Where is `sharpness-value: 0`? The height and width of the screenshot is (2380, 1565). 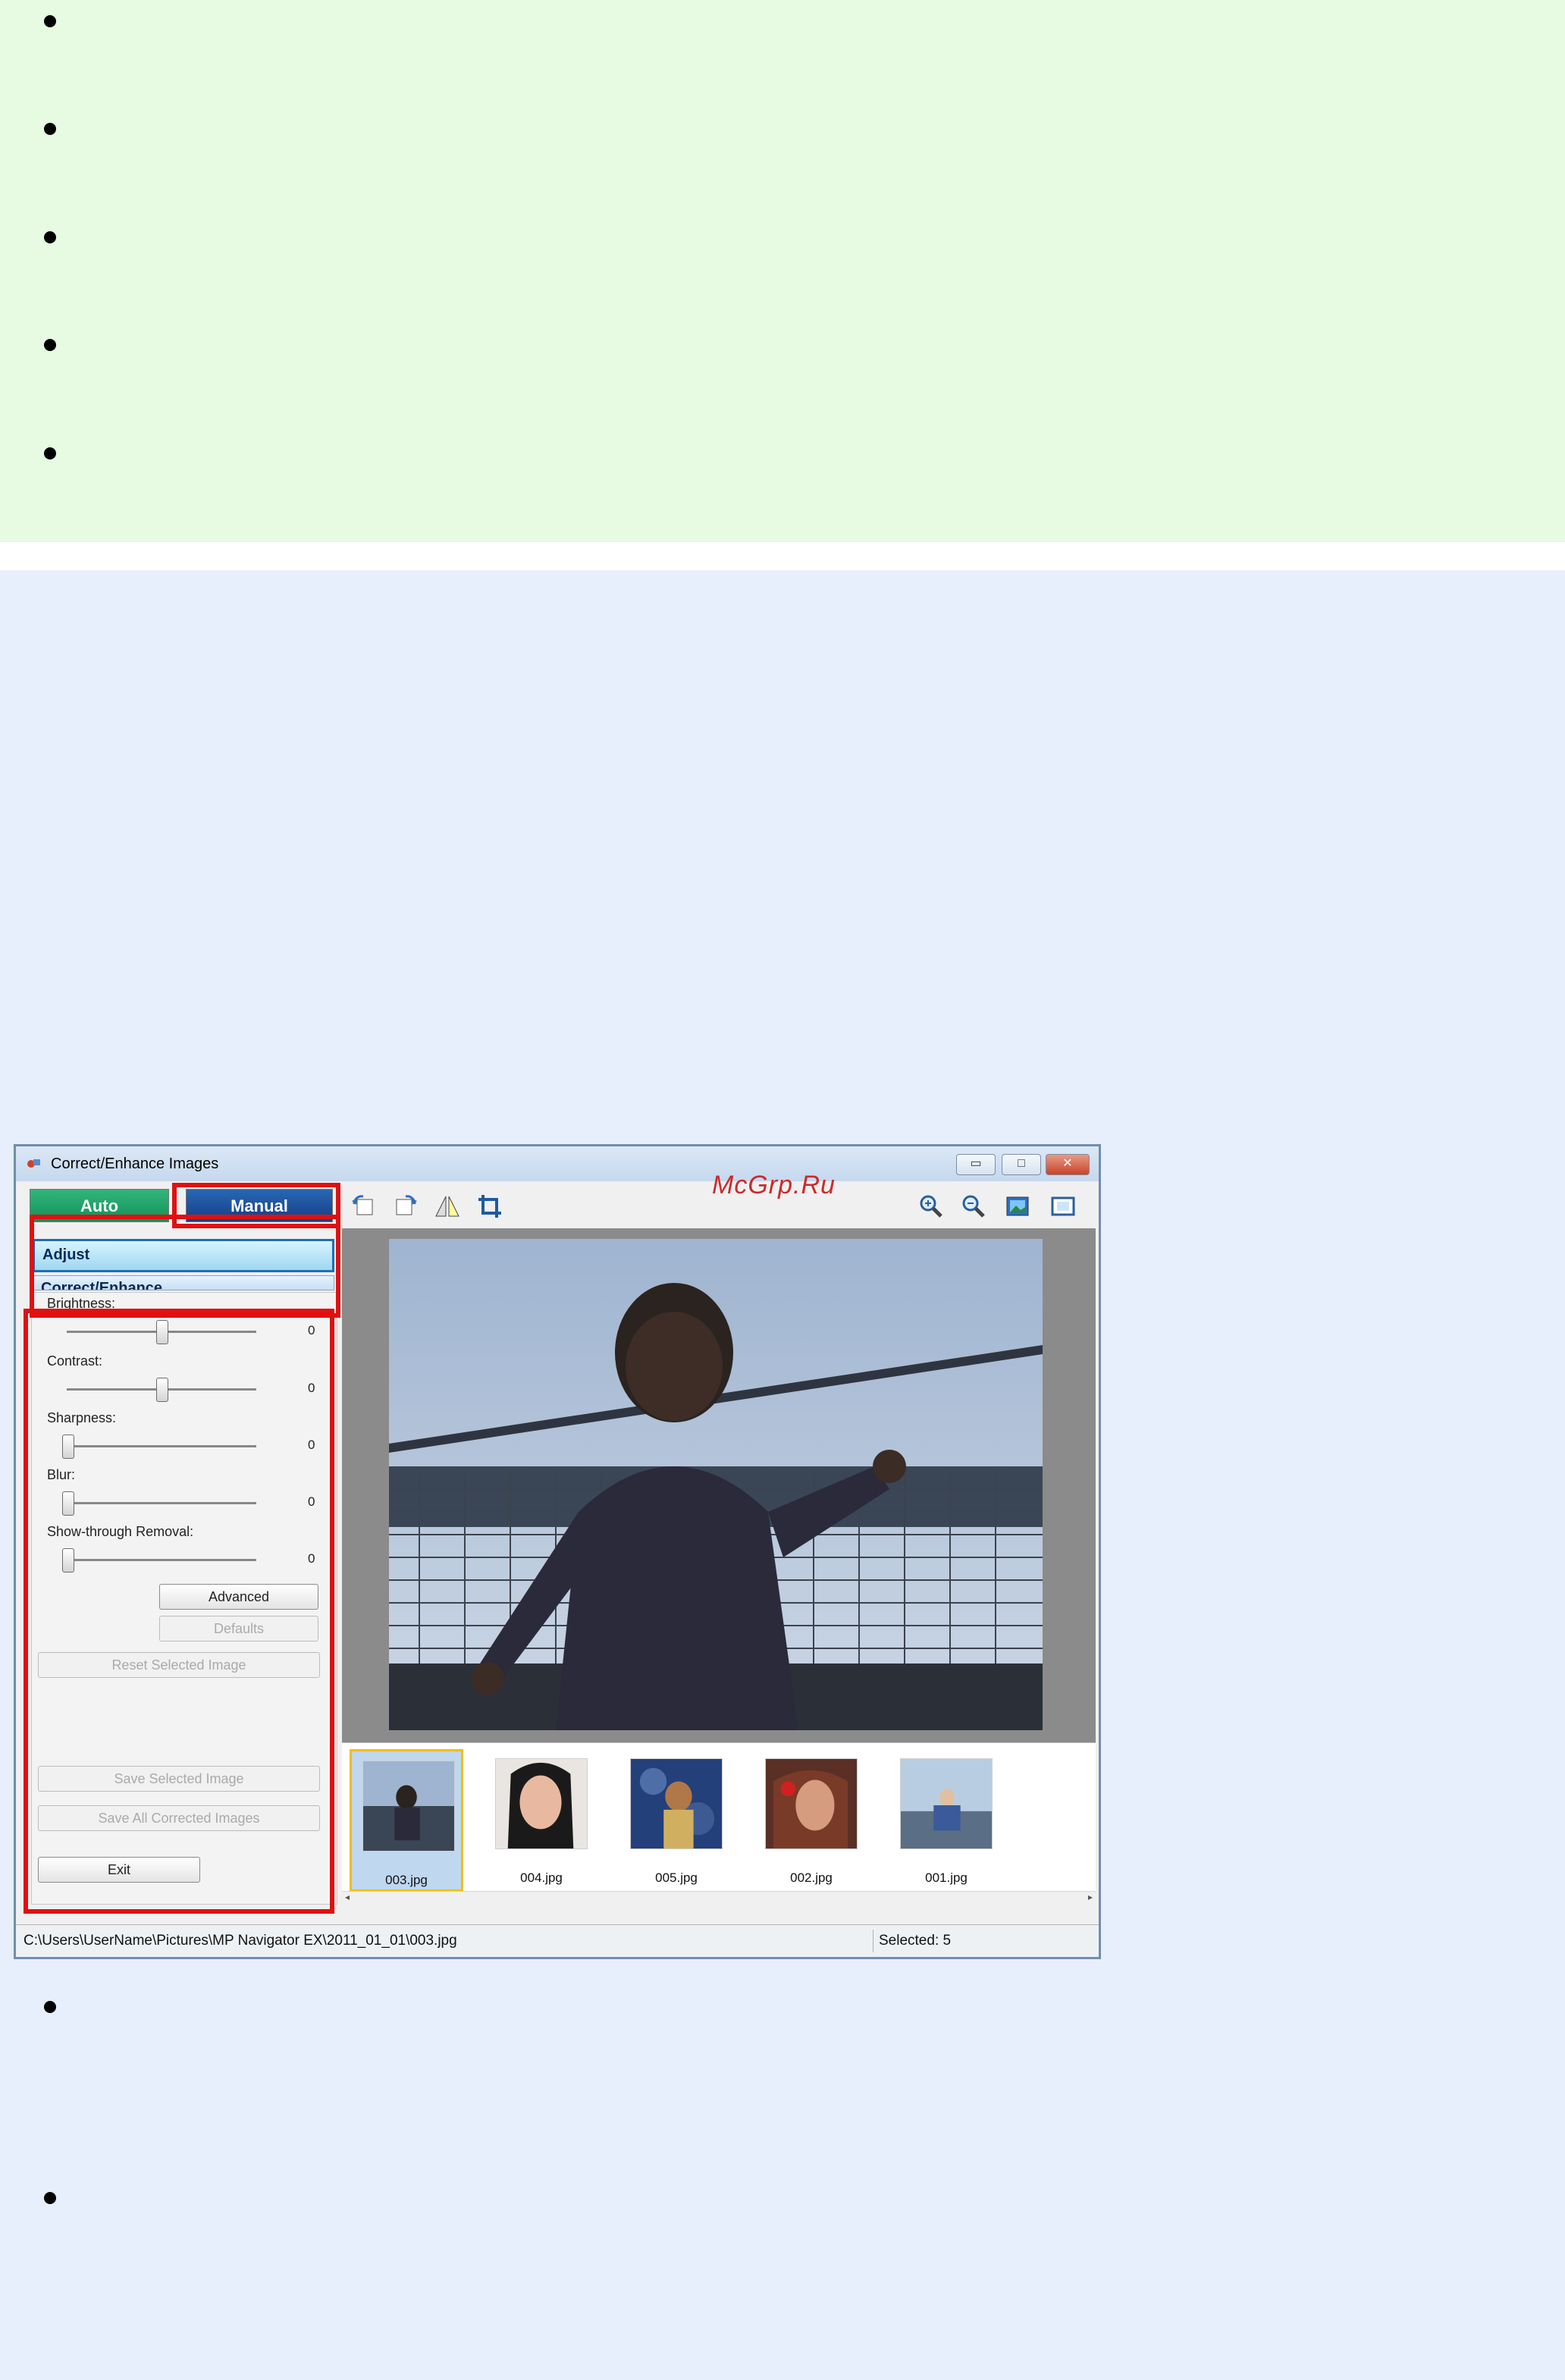 sharpness-value: 0 is located at coordinates (311, 1445).